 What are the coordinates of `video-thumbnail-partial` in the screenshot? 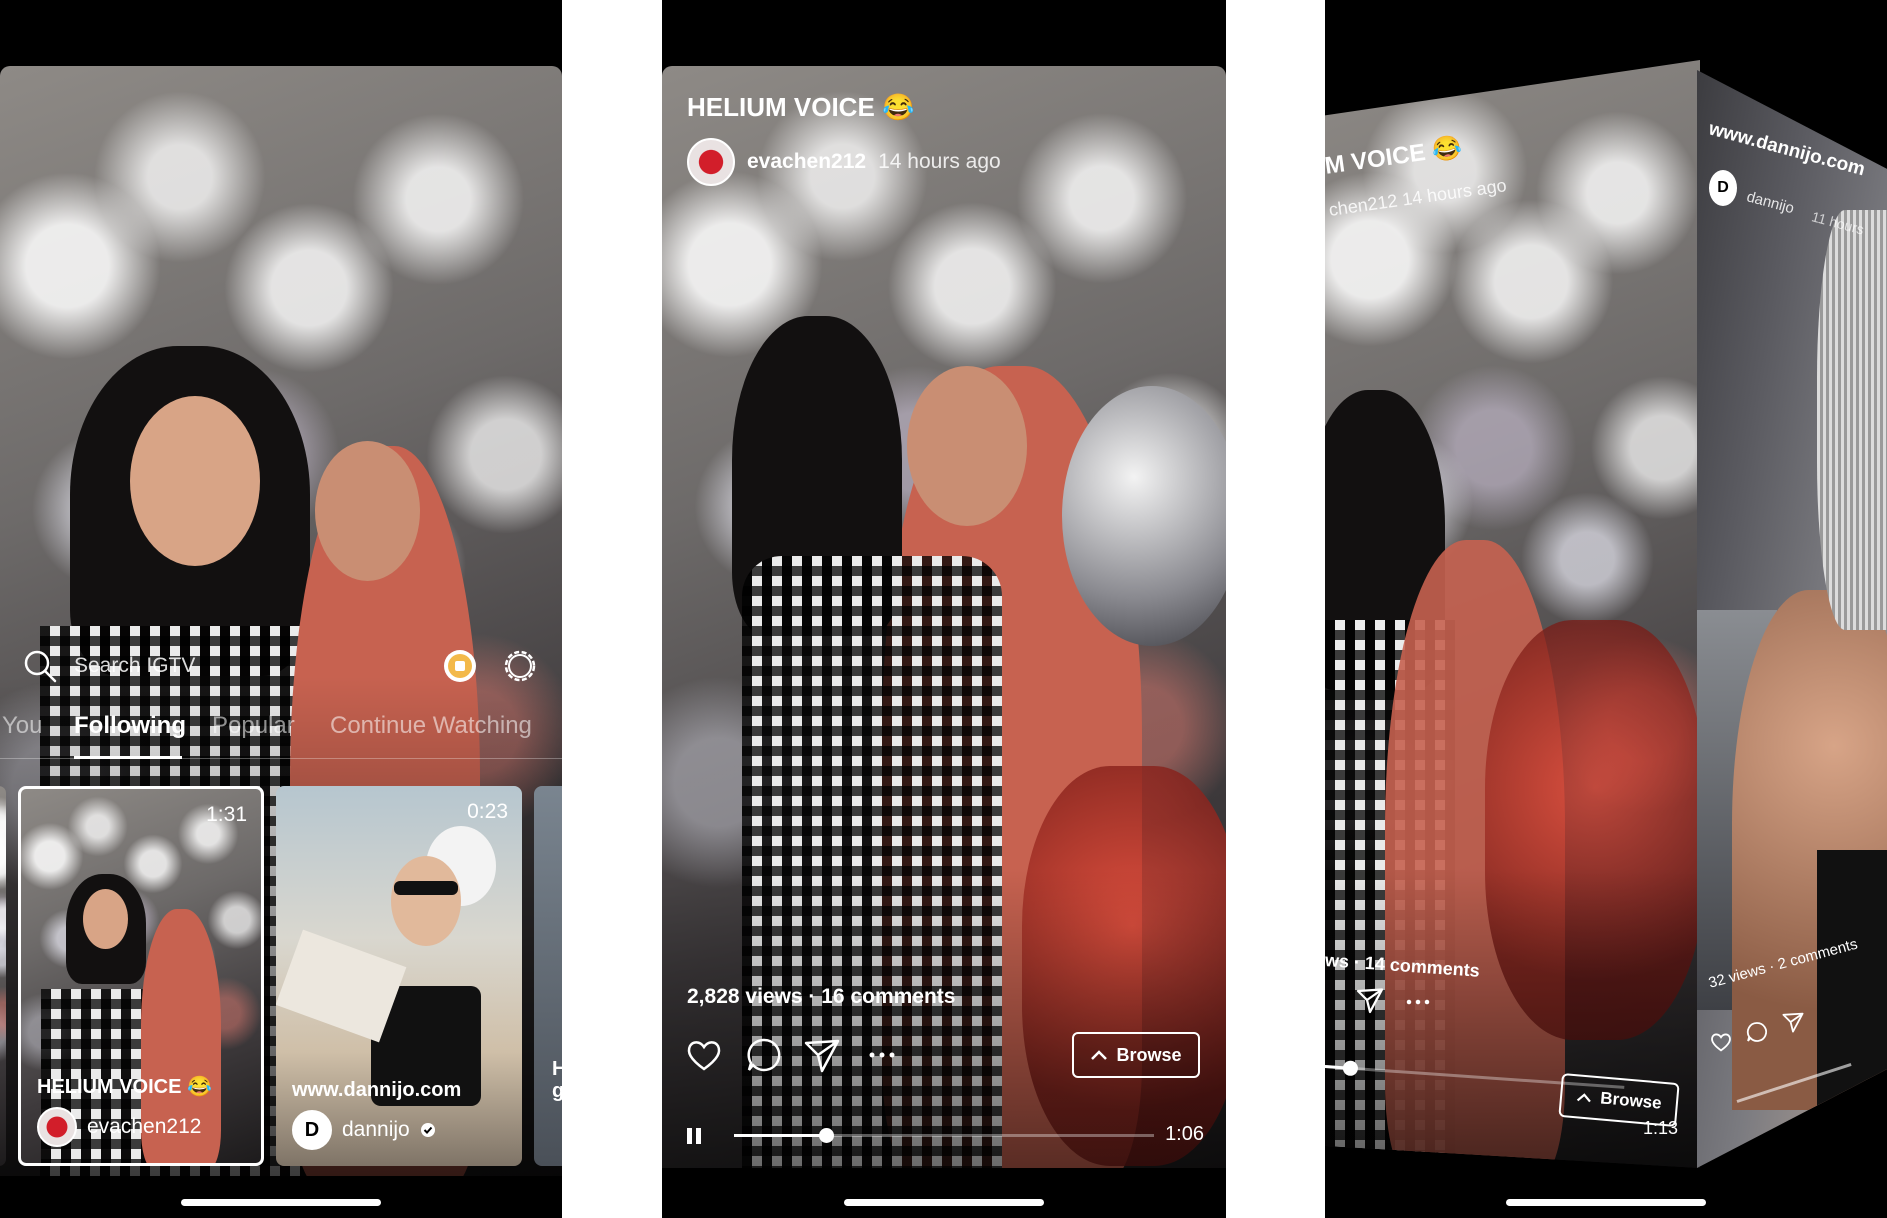 It's located at (3, 976).